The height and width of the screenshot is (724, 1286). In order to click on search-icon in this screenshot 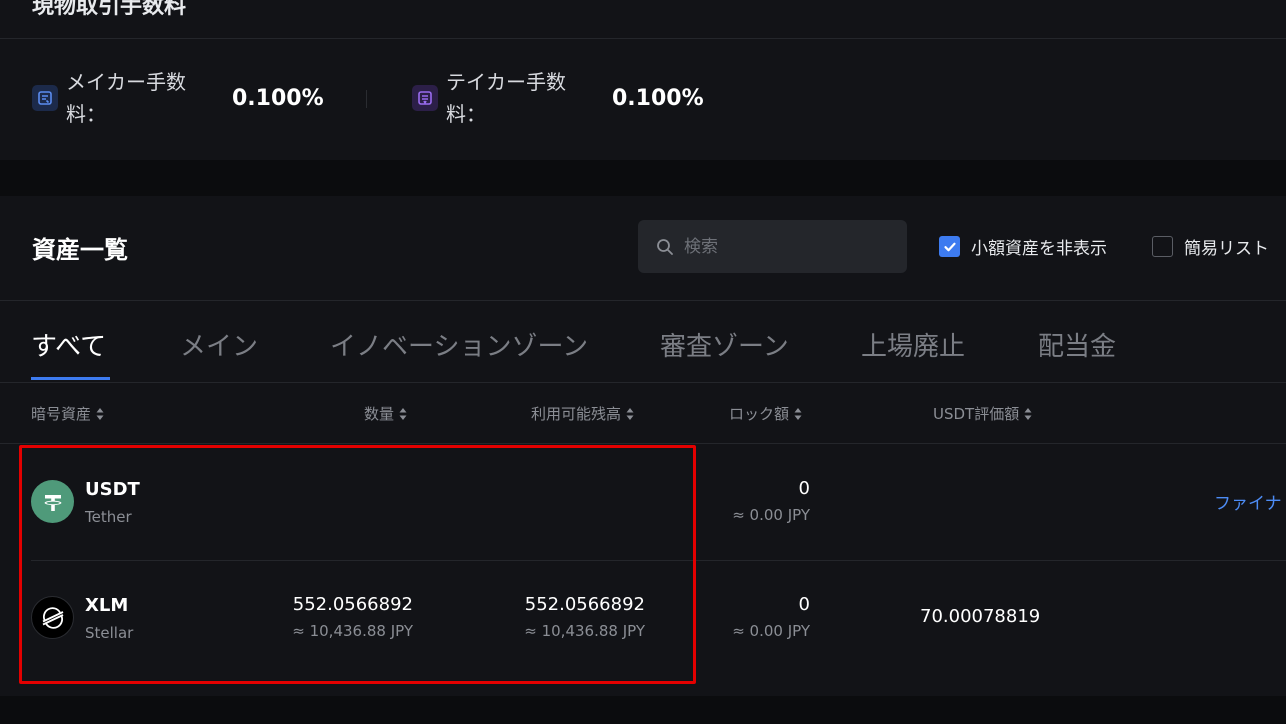, I will do `click(665, 246)`.